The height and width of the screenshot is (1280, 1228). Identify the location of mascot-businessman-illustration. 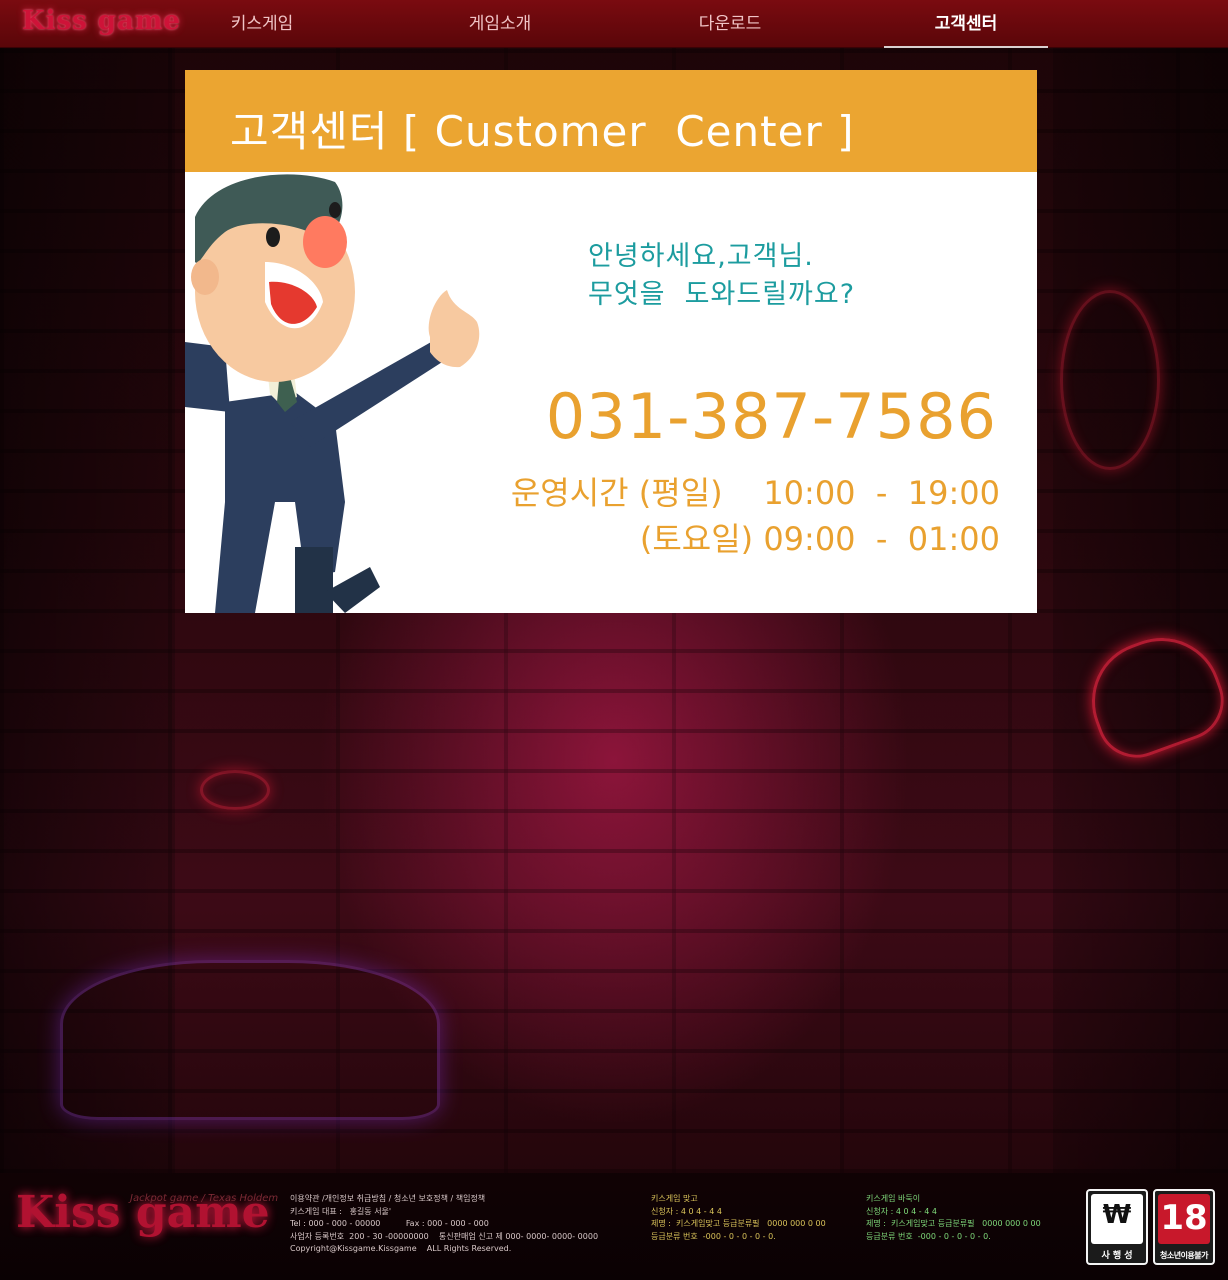
(332, 393).